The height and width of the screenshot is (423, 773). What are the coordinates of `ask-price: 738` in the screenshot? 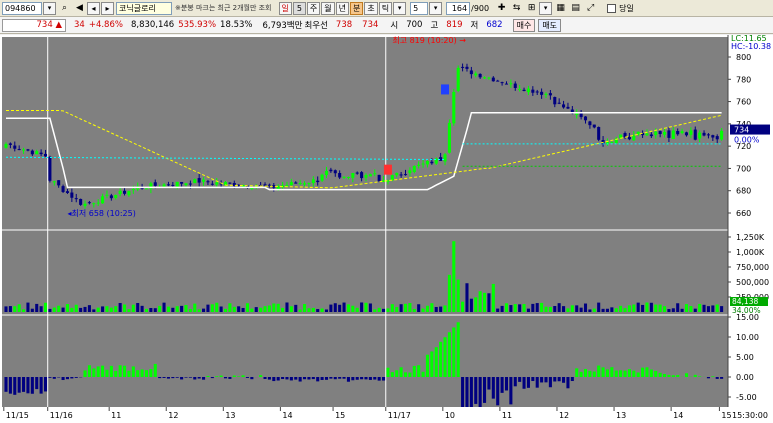 It's located at (344, 25).